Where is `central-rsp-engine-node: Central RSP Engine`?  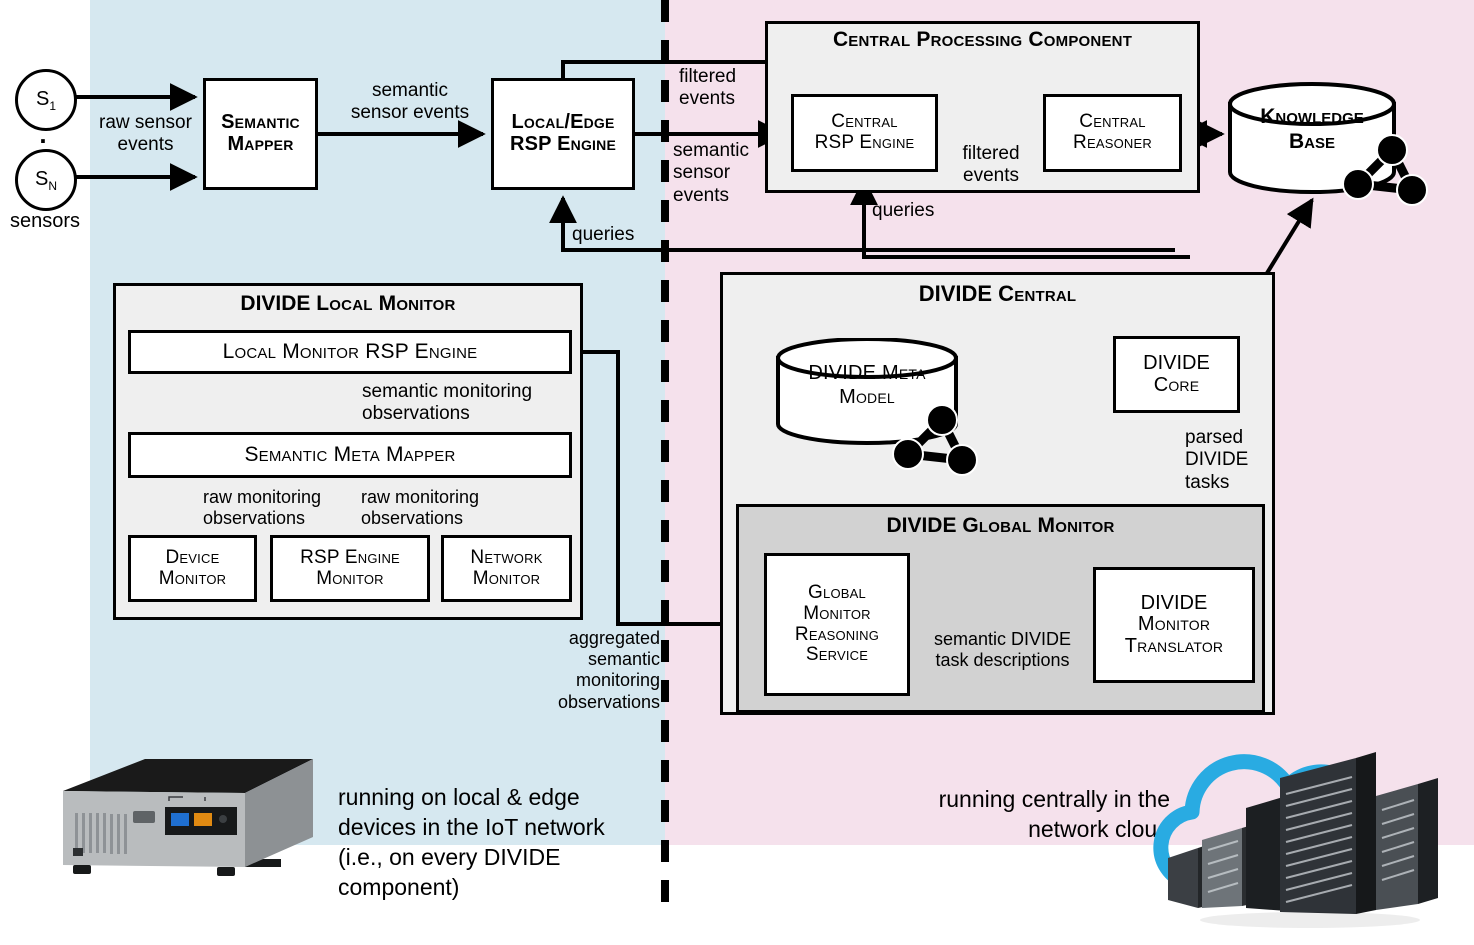 central-rsp-engine-node: Central RSP Engine is located at coordinates (864, 133).